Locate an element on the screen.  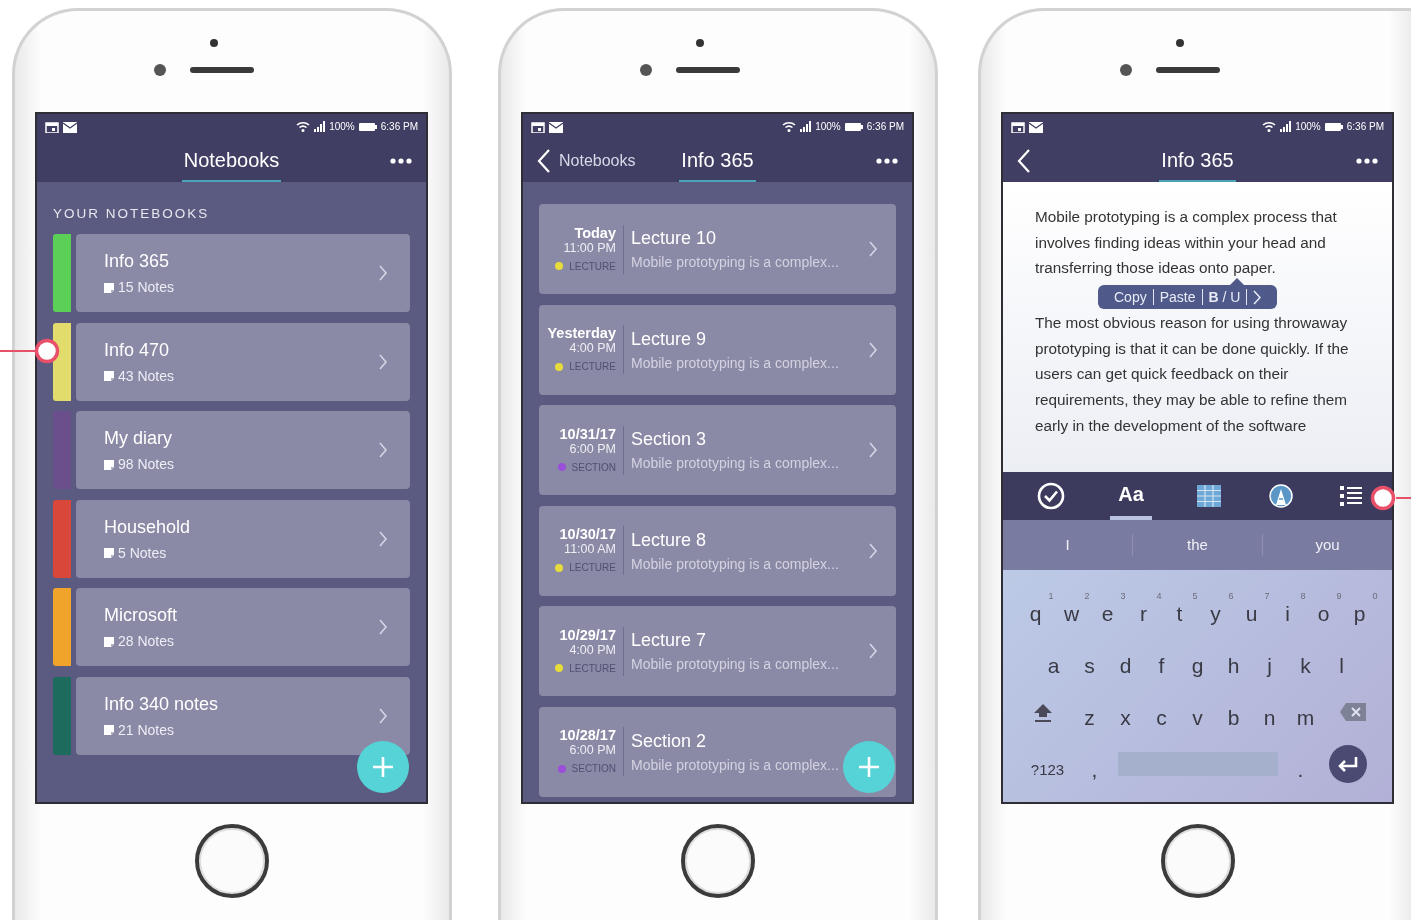
keyboard-key: 3 e is located at coordinates (1107, 608).